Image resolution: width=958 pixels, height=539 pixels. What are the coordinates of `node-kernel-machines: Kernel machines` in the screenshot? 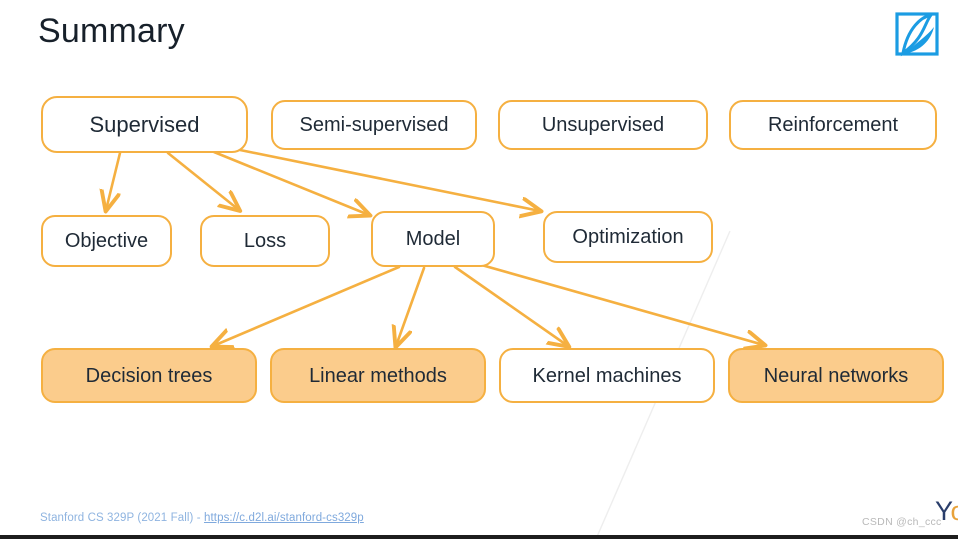 It's located at (607, 375).